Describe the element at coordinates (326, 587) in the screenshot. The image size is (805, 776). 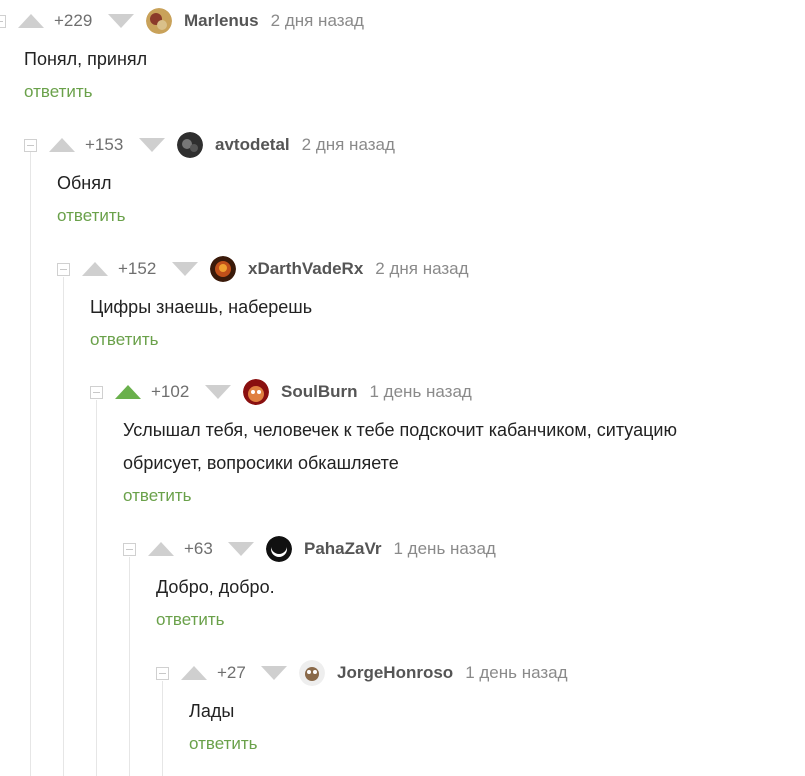
I see `comment-text: Добро, добро.` at that location.